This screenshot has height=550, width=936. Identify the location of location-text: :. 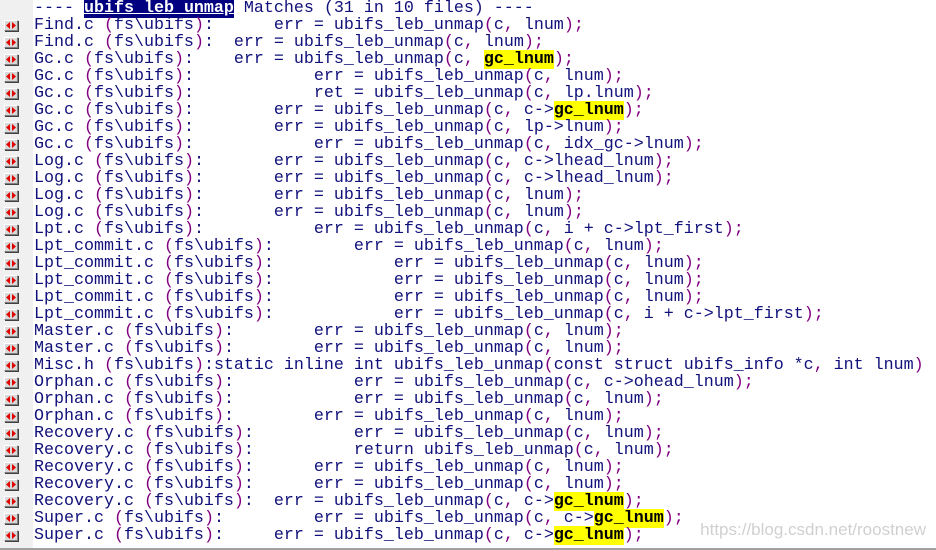
(218, 535).